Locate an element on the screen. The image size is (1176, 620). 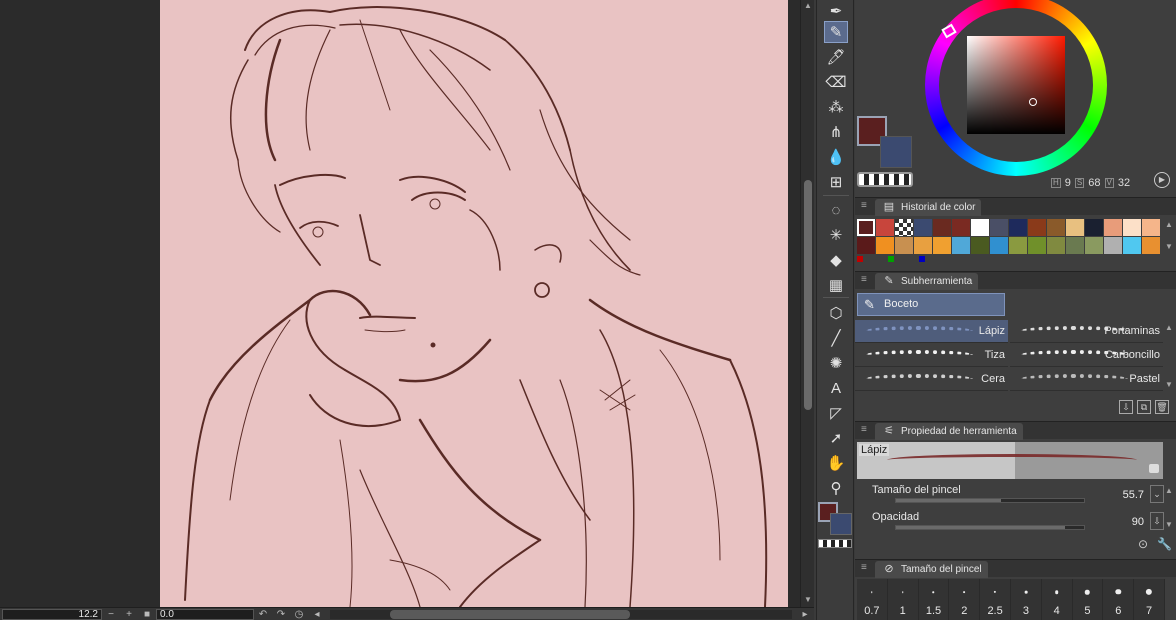
text-tool-icon: A is located at coordinates (836, 388).